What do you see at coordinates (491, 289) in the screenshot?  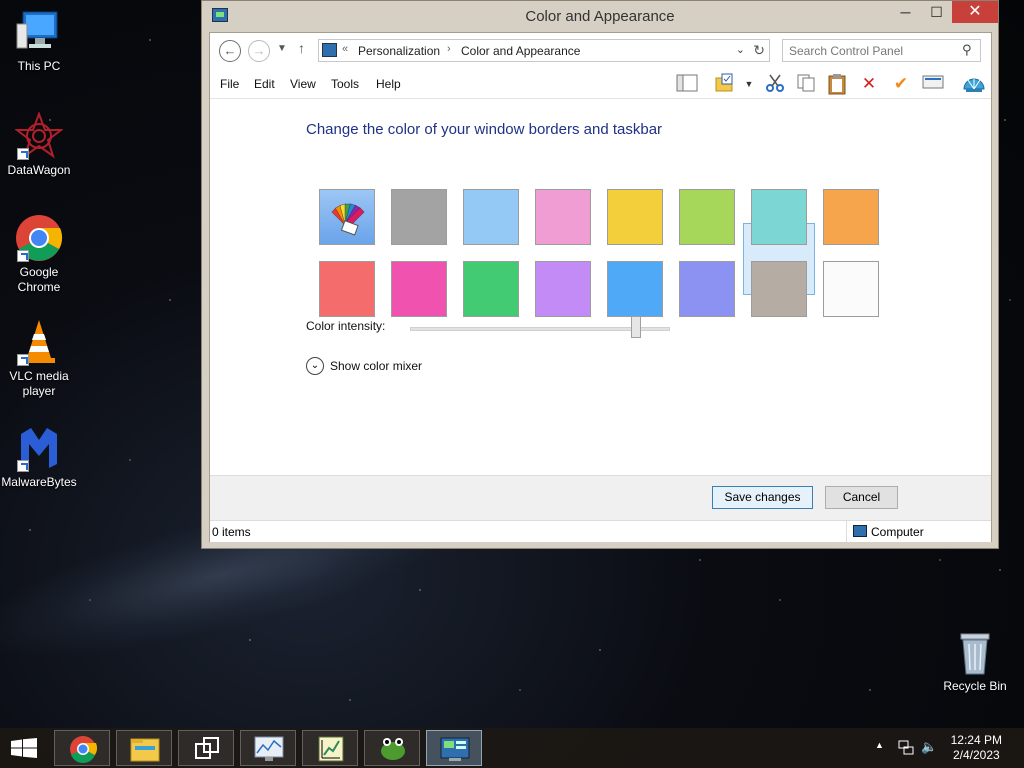 I see `color-swatch-green` at bounding box center [491, 289].